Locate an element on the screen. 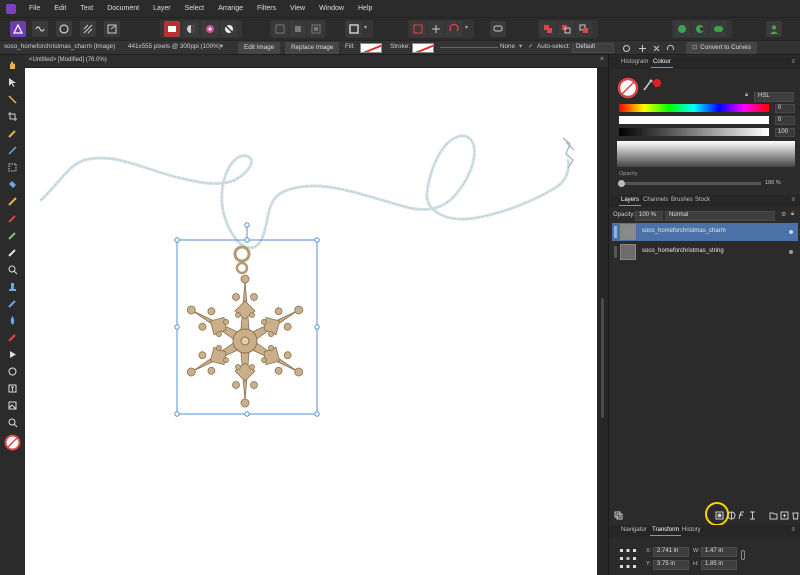 Image resolution: width=800 pixels, height=575 pixels. user-account-icon is located at coordinates (774, 29).